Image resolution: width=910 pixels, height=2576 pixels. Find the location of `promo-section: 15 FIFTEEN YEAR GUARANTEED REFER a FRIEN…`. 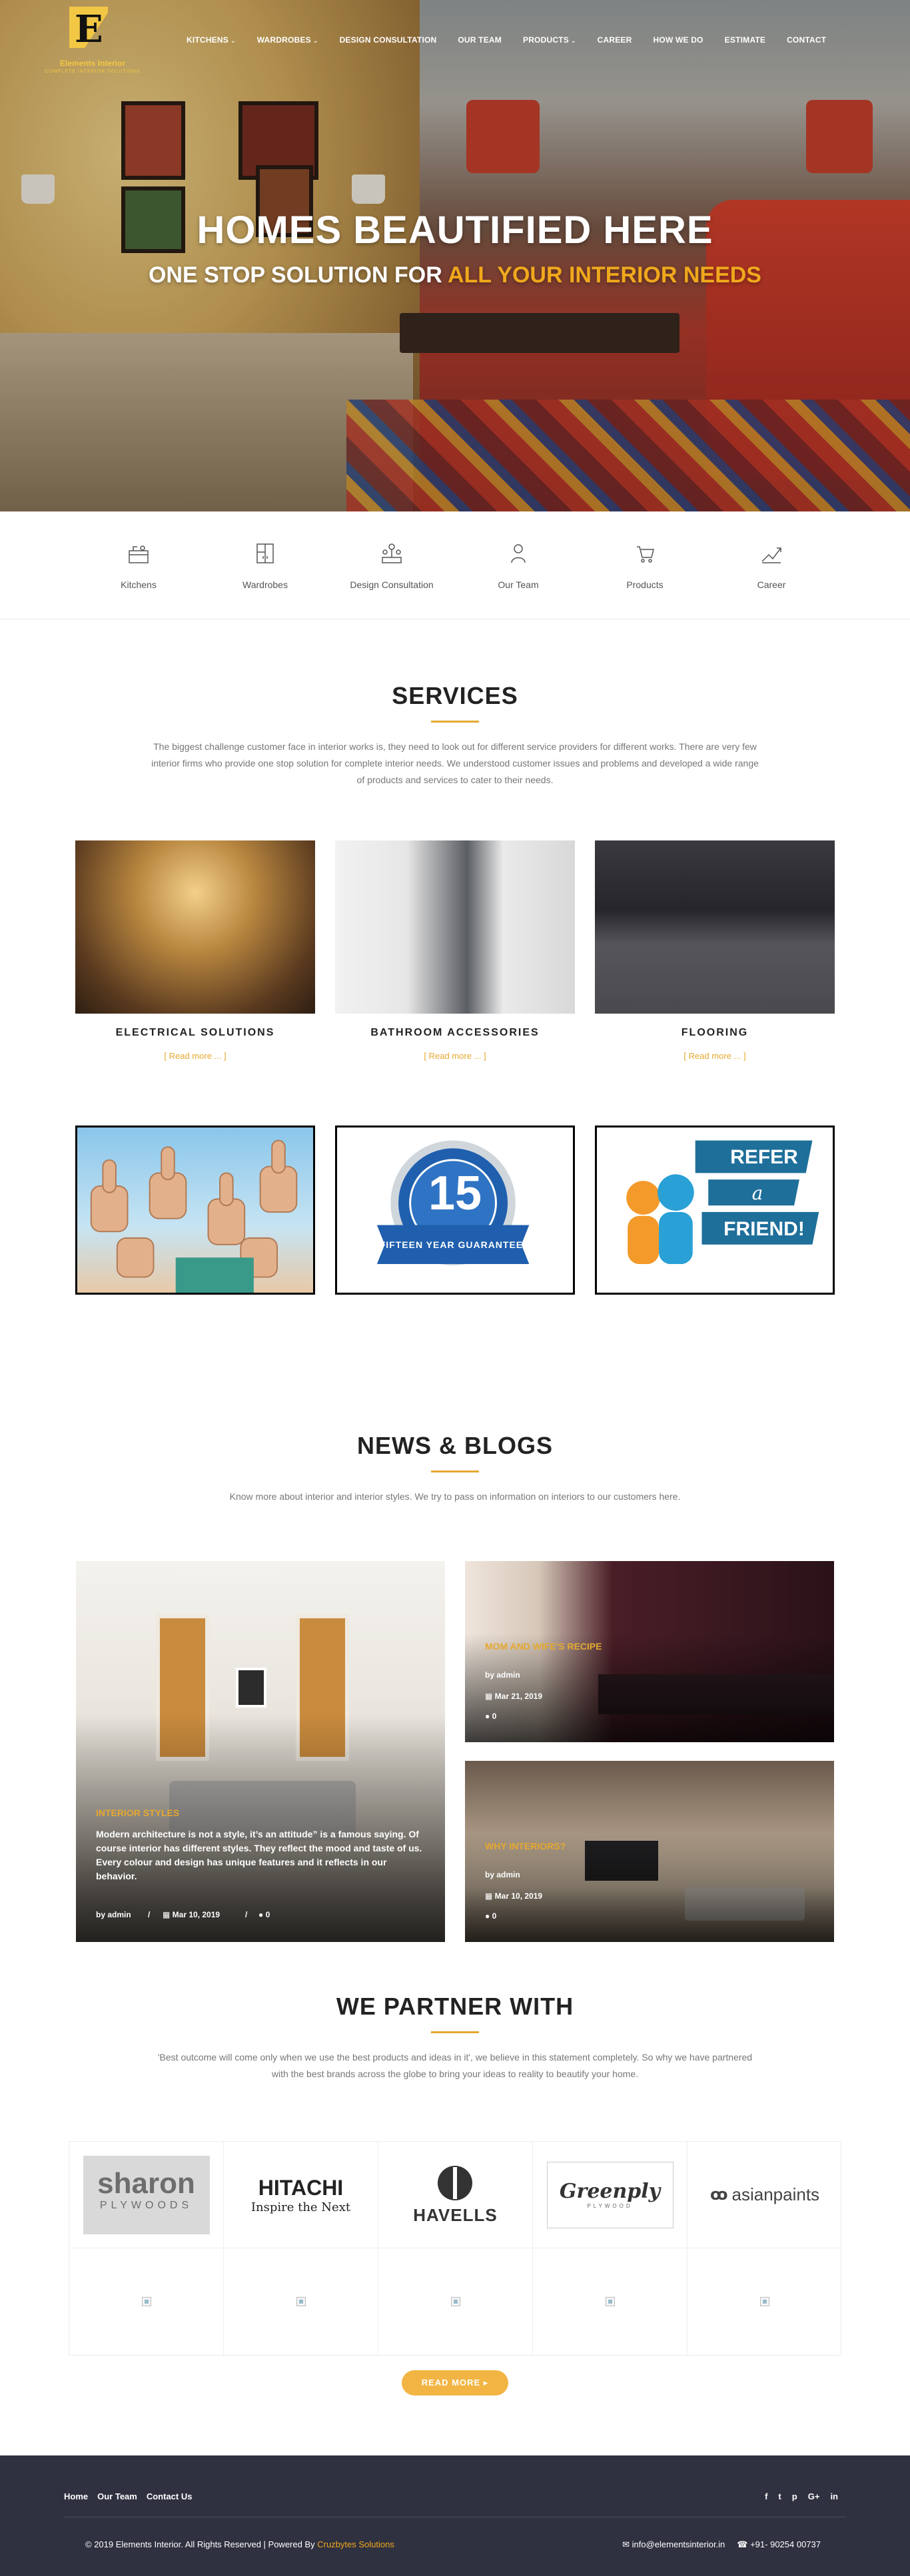

promo-section: 15 FIFTEEN YEAR GUARANTEED REFER a FRIEN… is located at coordinates (455, 1279).